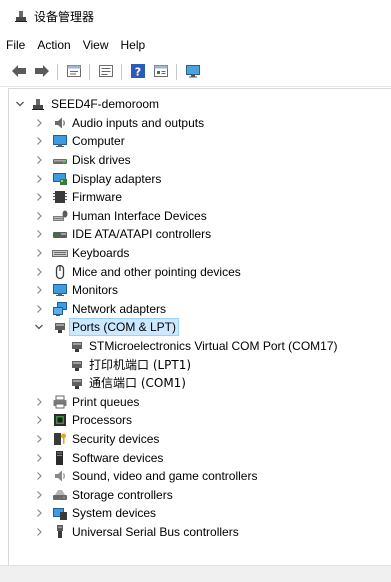 Image resolution: width=391 pixels, height=582 pixels. Describe the element at coordinates (74, 72) in the screenshot. I see `properties-view-button` at that location.